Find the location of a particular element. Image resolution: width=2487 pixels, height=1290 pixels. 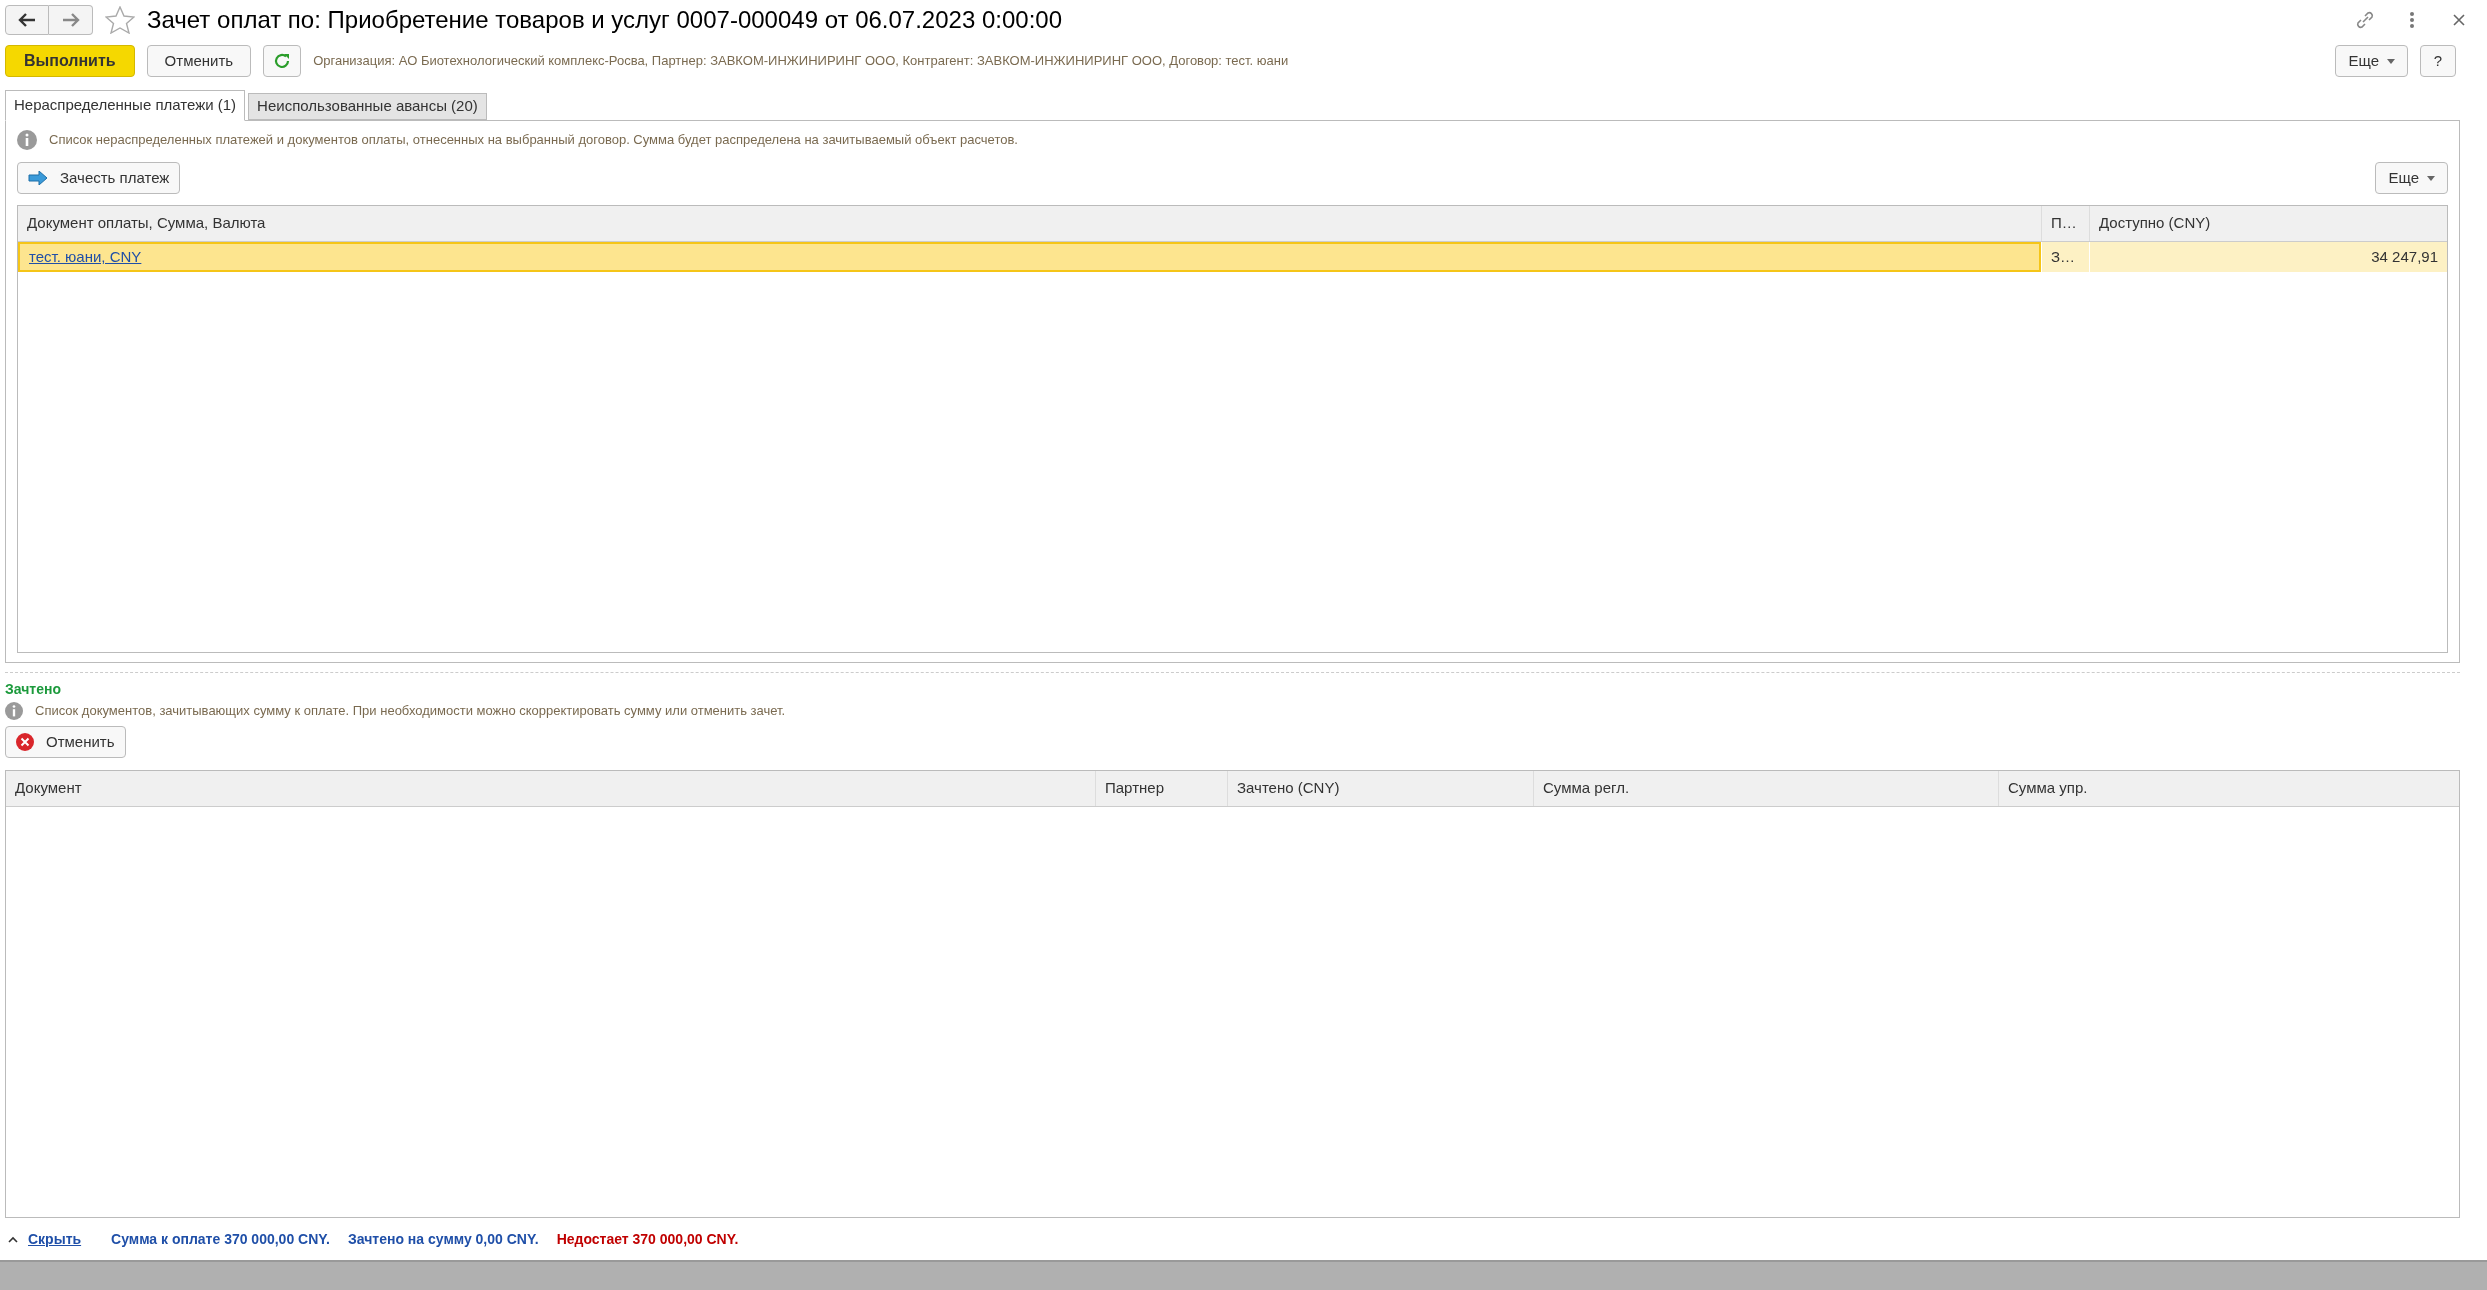

cancel-circle-icon is located at coordinates (25, 742).